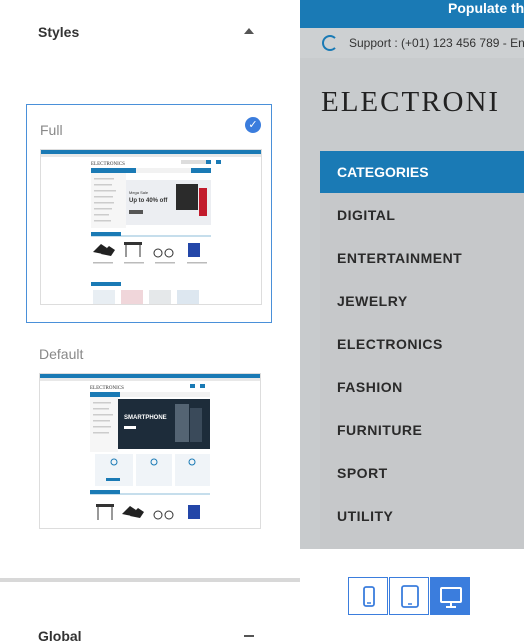 The width and height of the screenshot is (524, 644). Describe the element at coordinates (486, 8) in the screenshot. I see `preview-topbar-text: Populate th` at that location.